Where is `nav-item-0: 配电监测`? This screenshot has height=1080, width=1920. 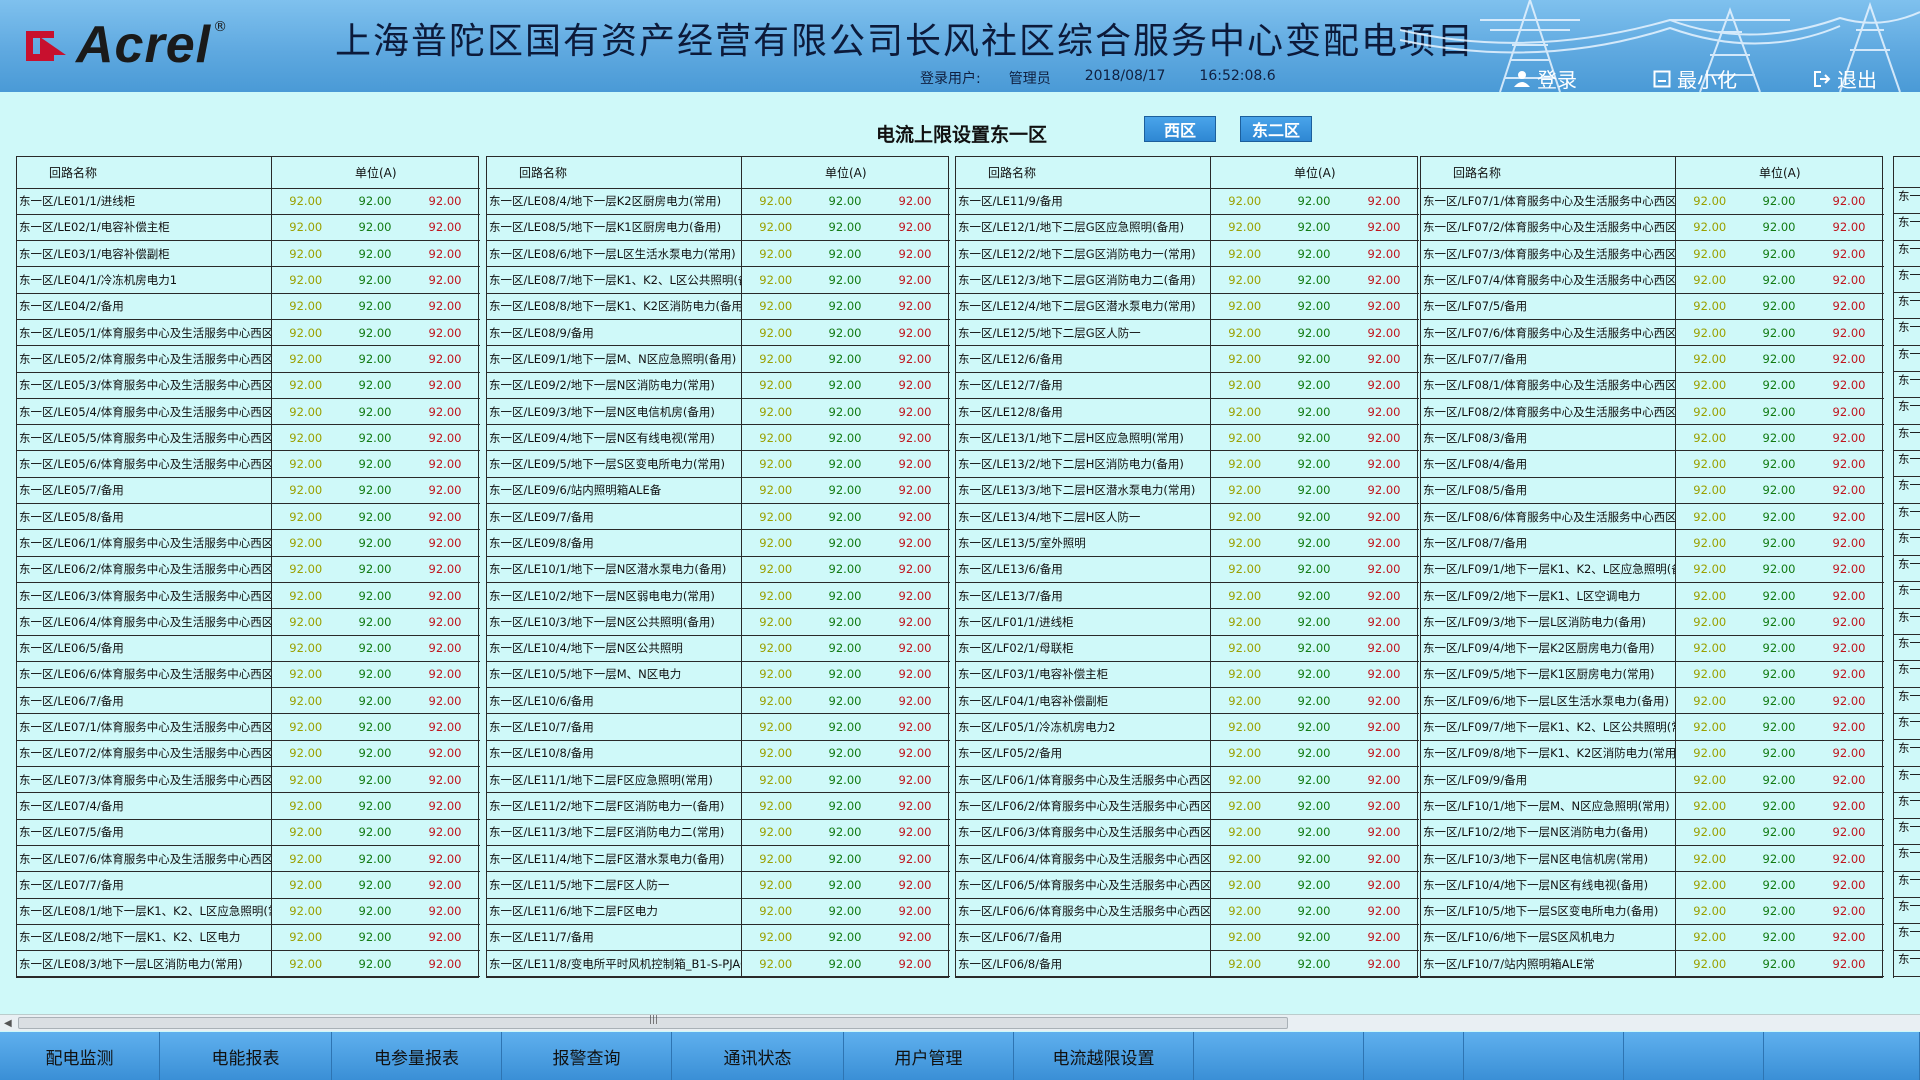 nav-item-0: 配电监测 is located at coordinates (80, 1056).